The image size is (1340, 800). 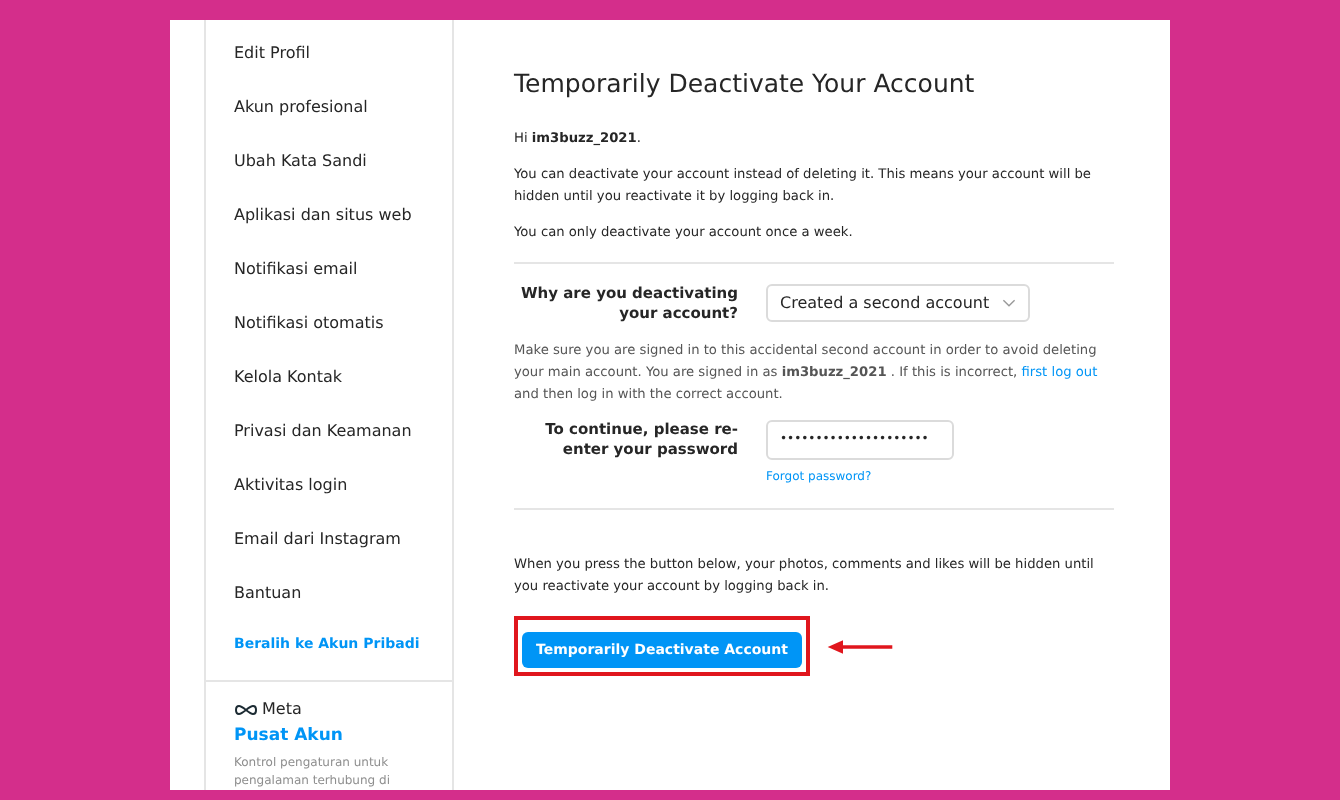 I want to click on sidebar-item: Edit Profil, so click(x=329, y=69).